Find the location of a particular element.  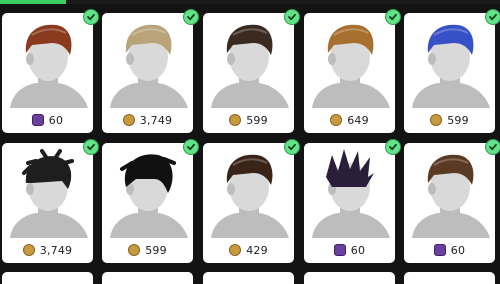

price-label: 429 is located at coordinates (257, 250).